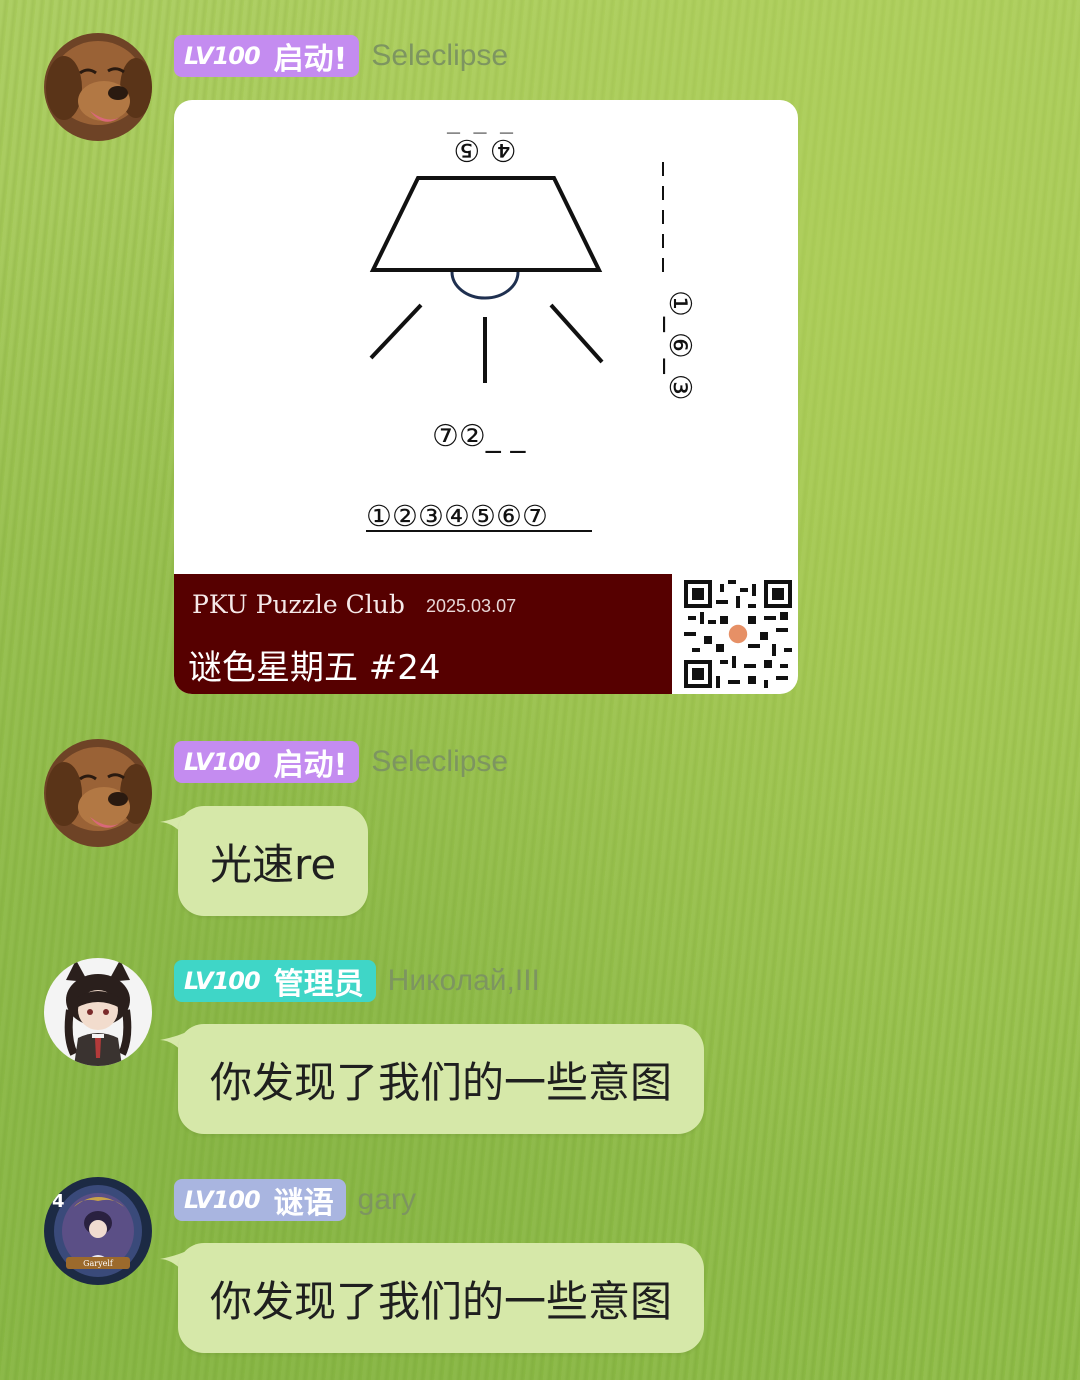  What do you see at coordinates (484, 149) in the screenshot?
I see `top-circles: ④ ⑤` at bounding box center [484, 149].